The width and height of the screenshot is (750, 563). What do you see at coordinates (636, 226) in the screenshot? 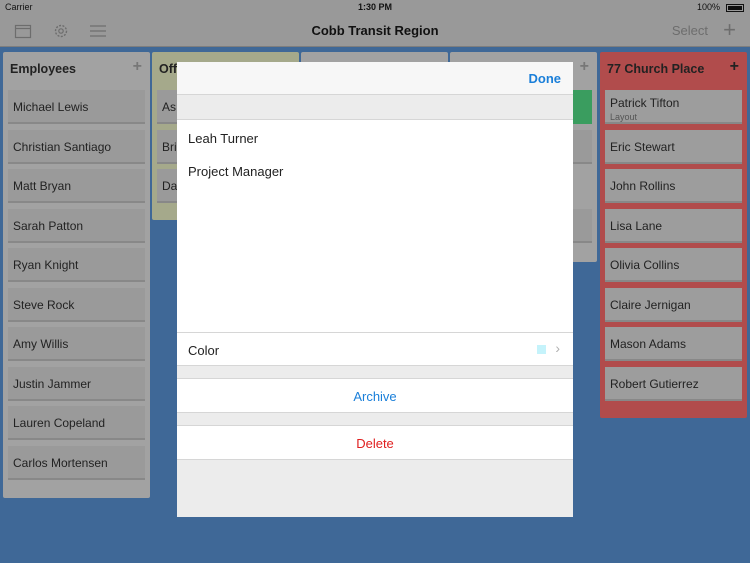
I see `card-name: Lisa Lane` at bounding box center [636, 226].